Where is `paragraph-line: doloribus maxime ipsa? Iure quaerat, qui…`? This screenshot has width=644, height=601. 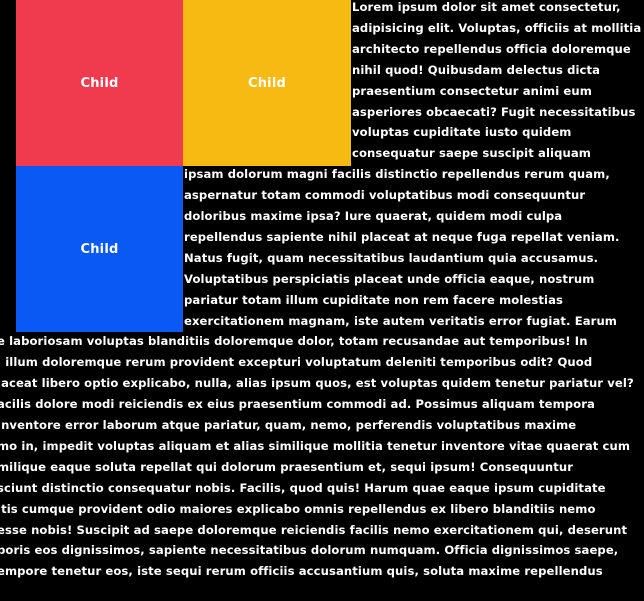 paragraph-line: doloribus maxime ipsa? Iure quaerat, qui… is located at coordinates (373, 216).